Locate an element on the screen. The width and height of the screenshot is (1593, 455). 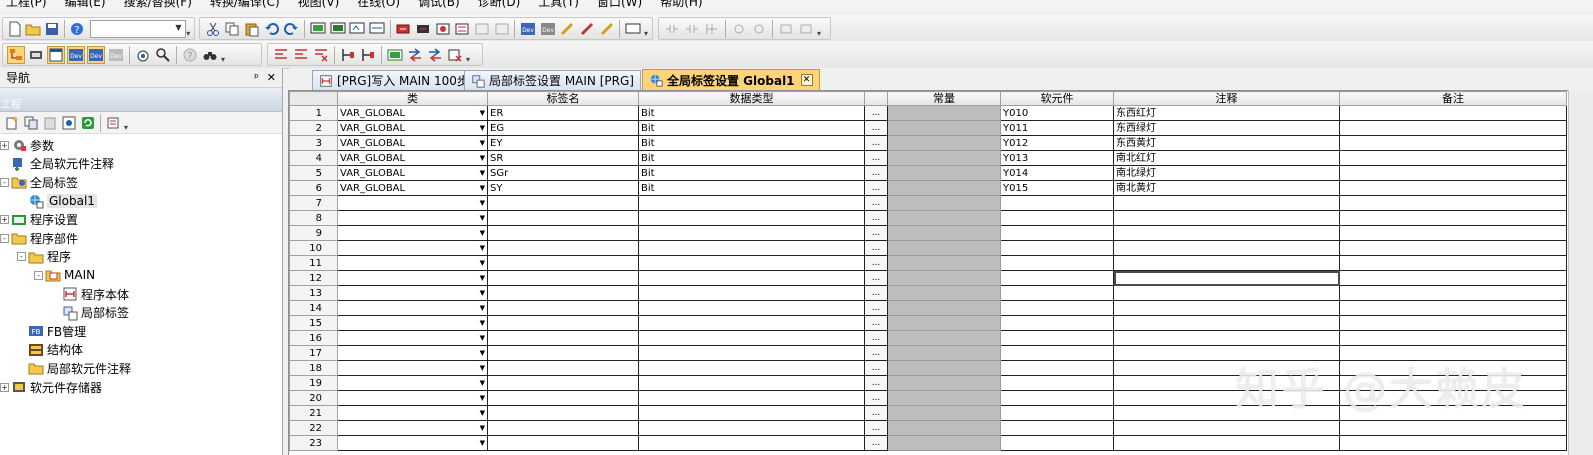
tree-item-5: - 程序部件 is located at coordinates (141, 238).